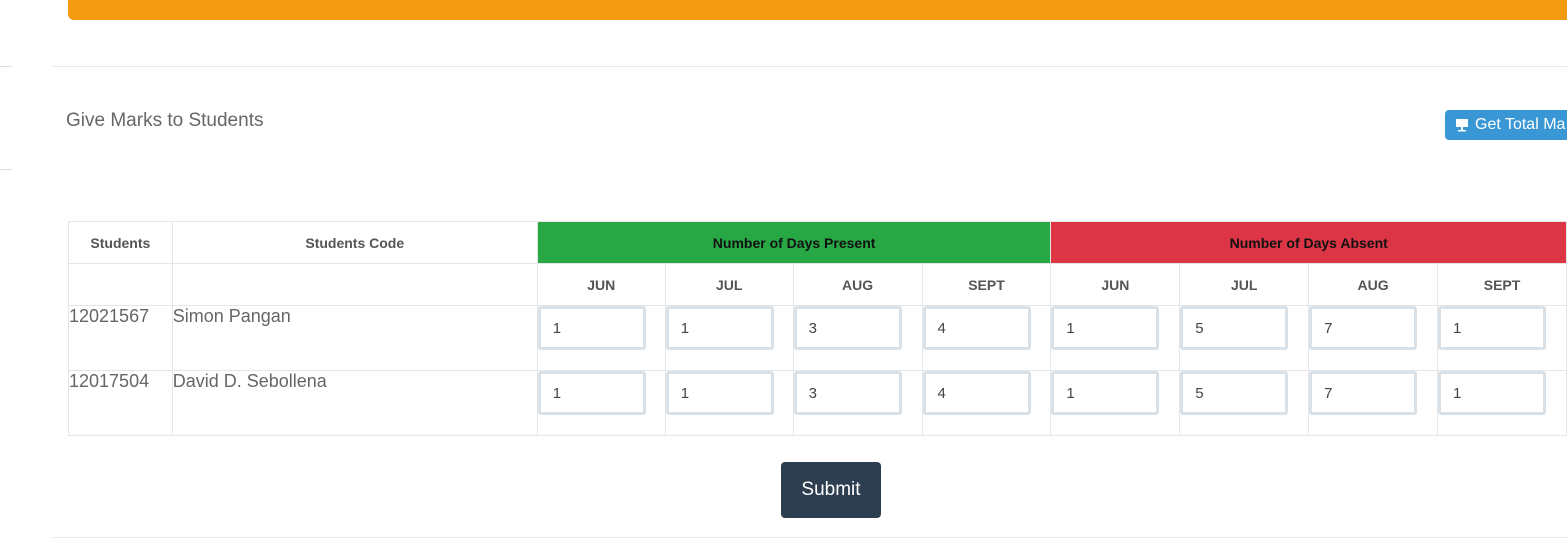  What do you see at coordinates (809, 537) in the screenshot?
I see `section-divider-bottom` at bounding box center [809, 537].